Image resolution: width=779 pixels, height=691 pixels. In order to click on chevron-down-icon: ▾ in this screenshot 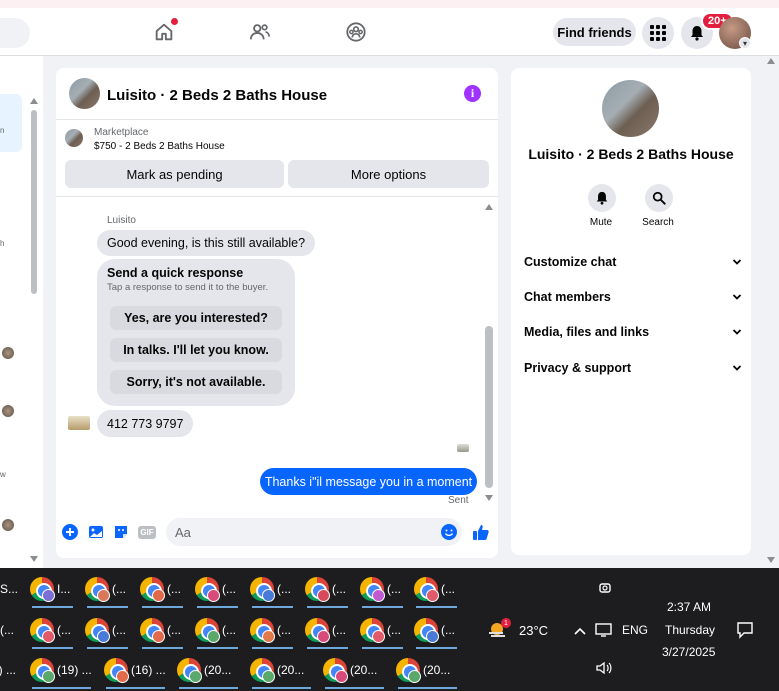, I will do `click(745, 43)`.